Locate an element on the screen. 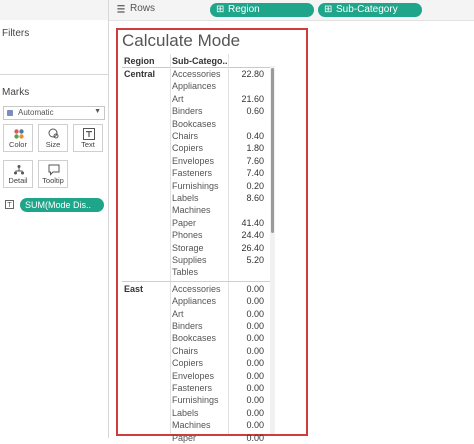 The height and width of the screenshot is (444, 474). sub-category-pill: ⊞ Sub-Category is located at coordinates (370, 10).